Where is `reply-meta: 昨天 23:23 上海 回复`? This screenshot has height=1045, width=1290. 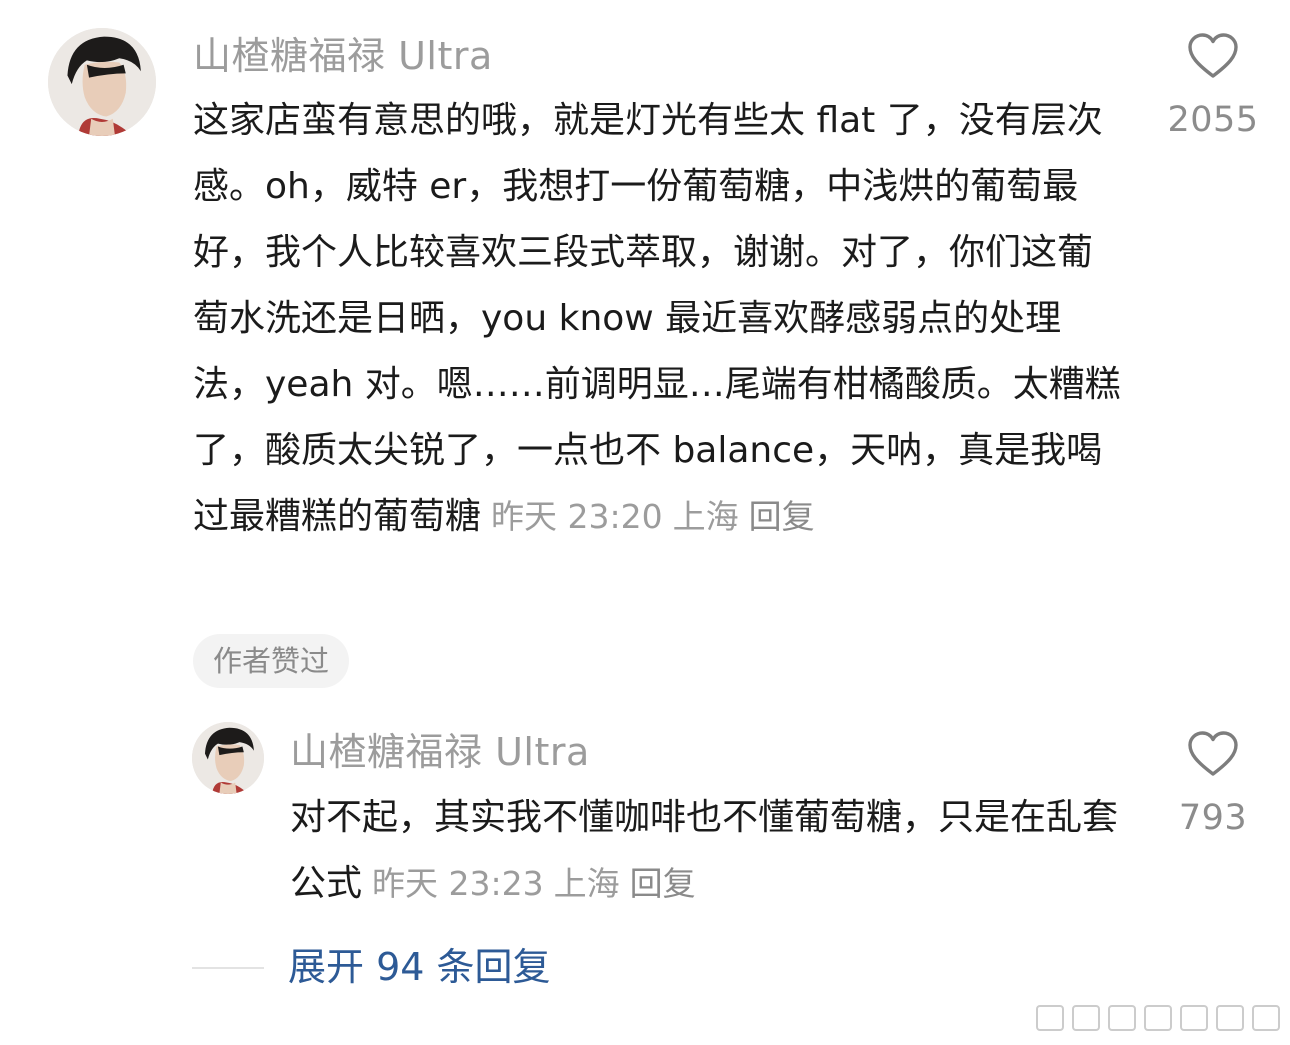
reply-meta: 昨天 23:23 上海 回复 is located at coordinates (539, 883).